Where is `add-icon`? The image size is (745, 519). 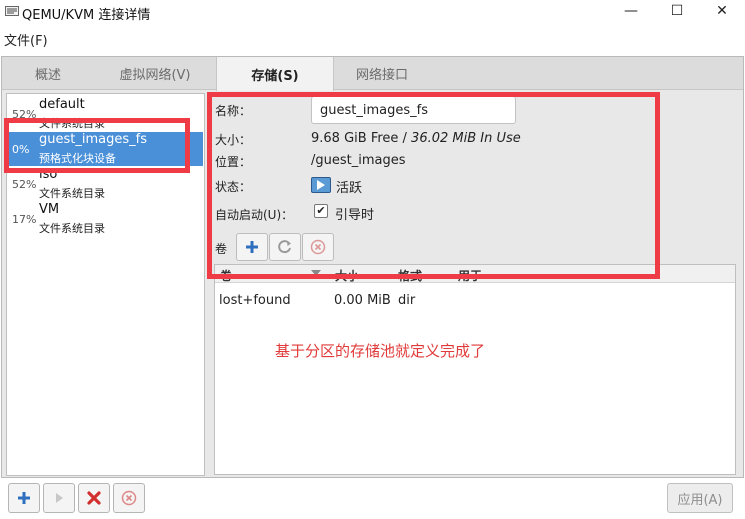 add-icon is located at coordinates (24, 498).